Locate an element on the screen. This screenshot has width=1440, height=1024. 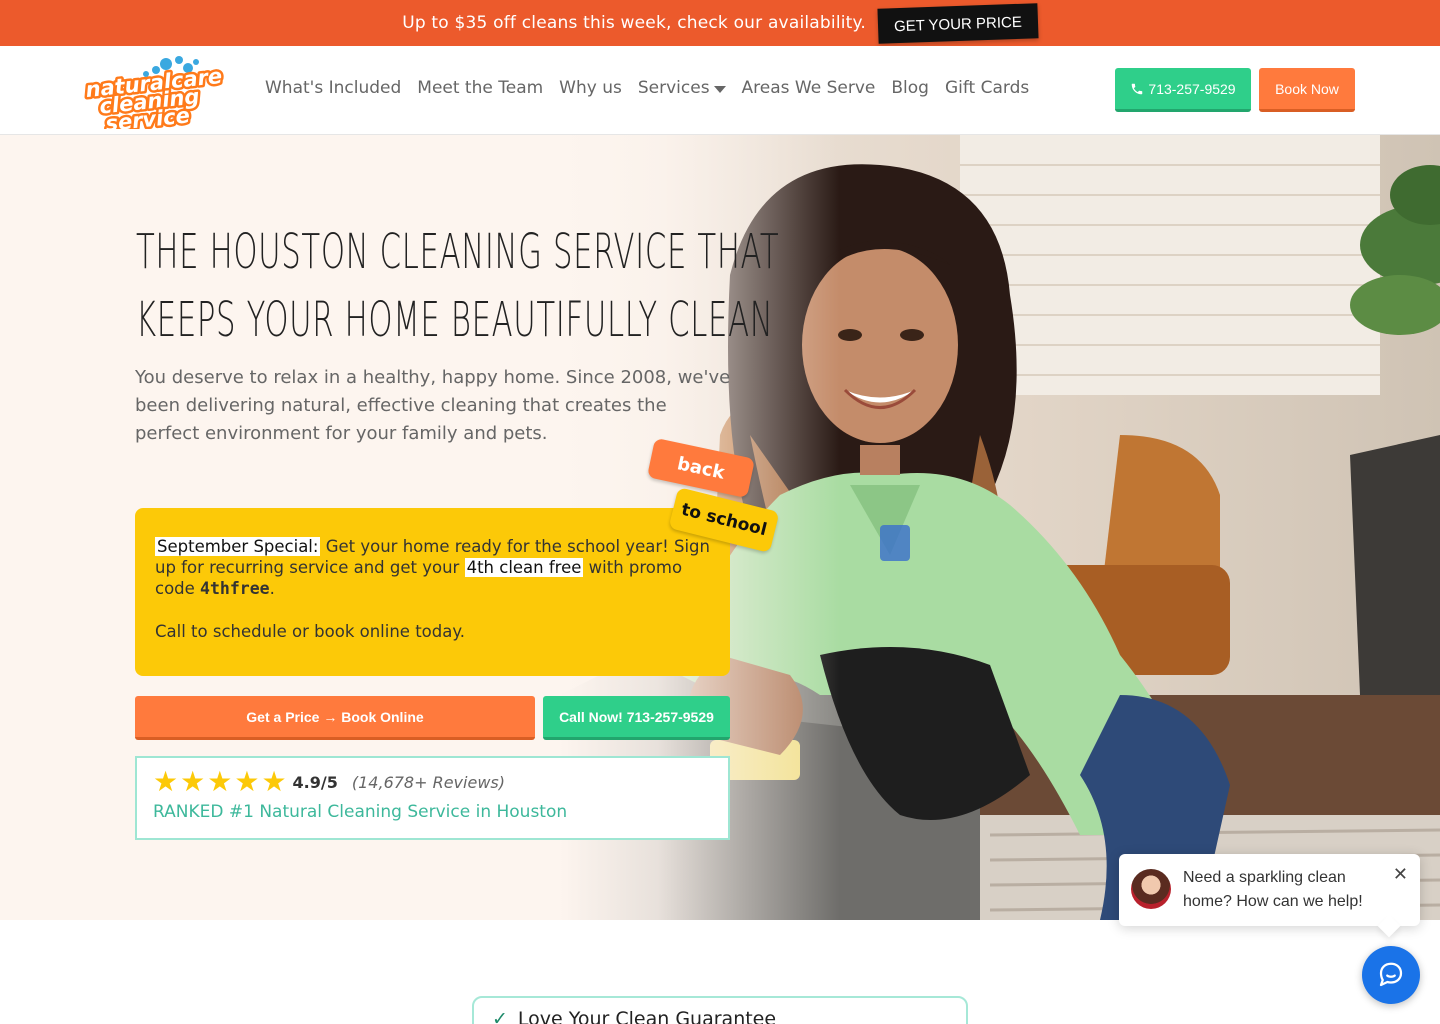
nav-areas-we-serve: Areas We Serve is located at coordinates (809, 88).